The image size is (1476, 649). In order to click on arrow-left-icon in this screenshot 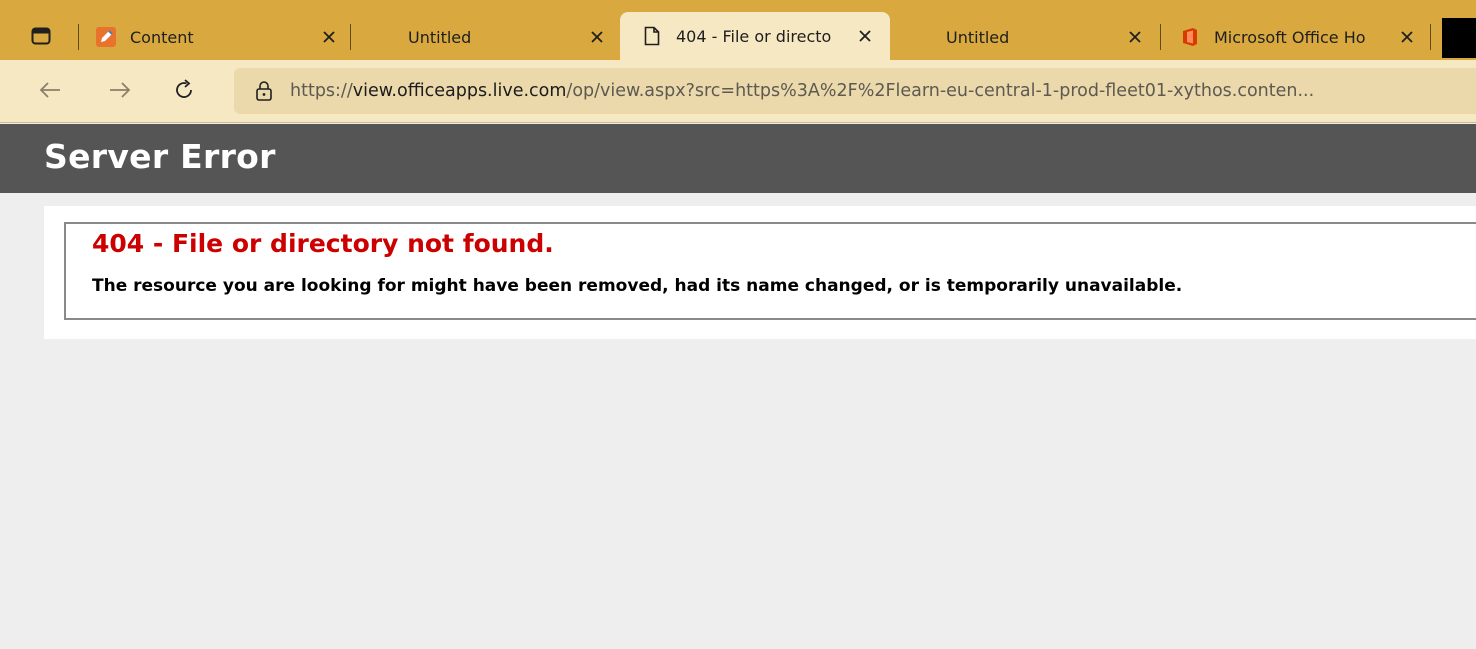, I will do `click(50, 92)`.